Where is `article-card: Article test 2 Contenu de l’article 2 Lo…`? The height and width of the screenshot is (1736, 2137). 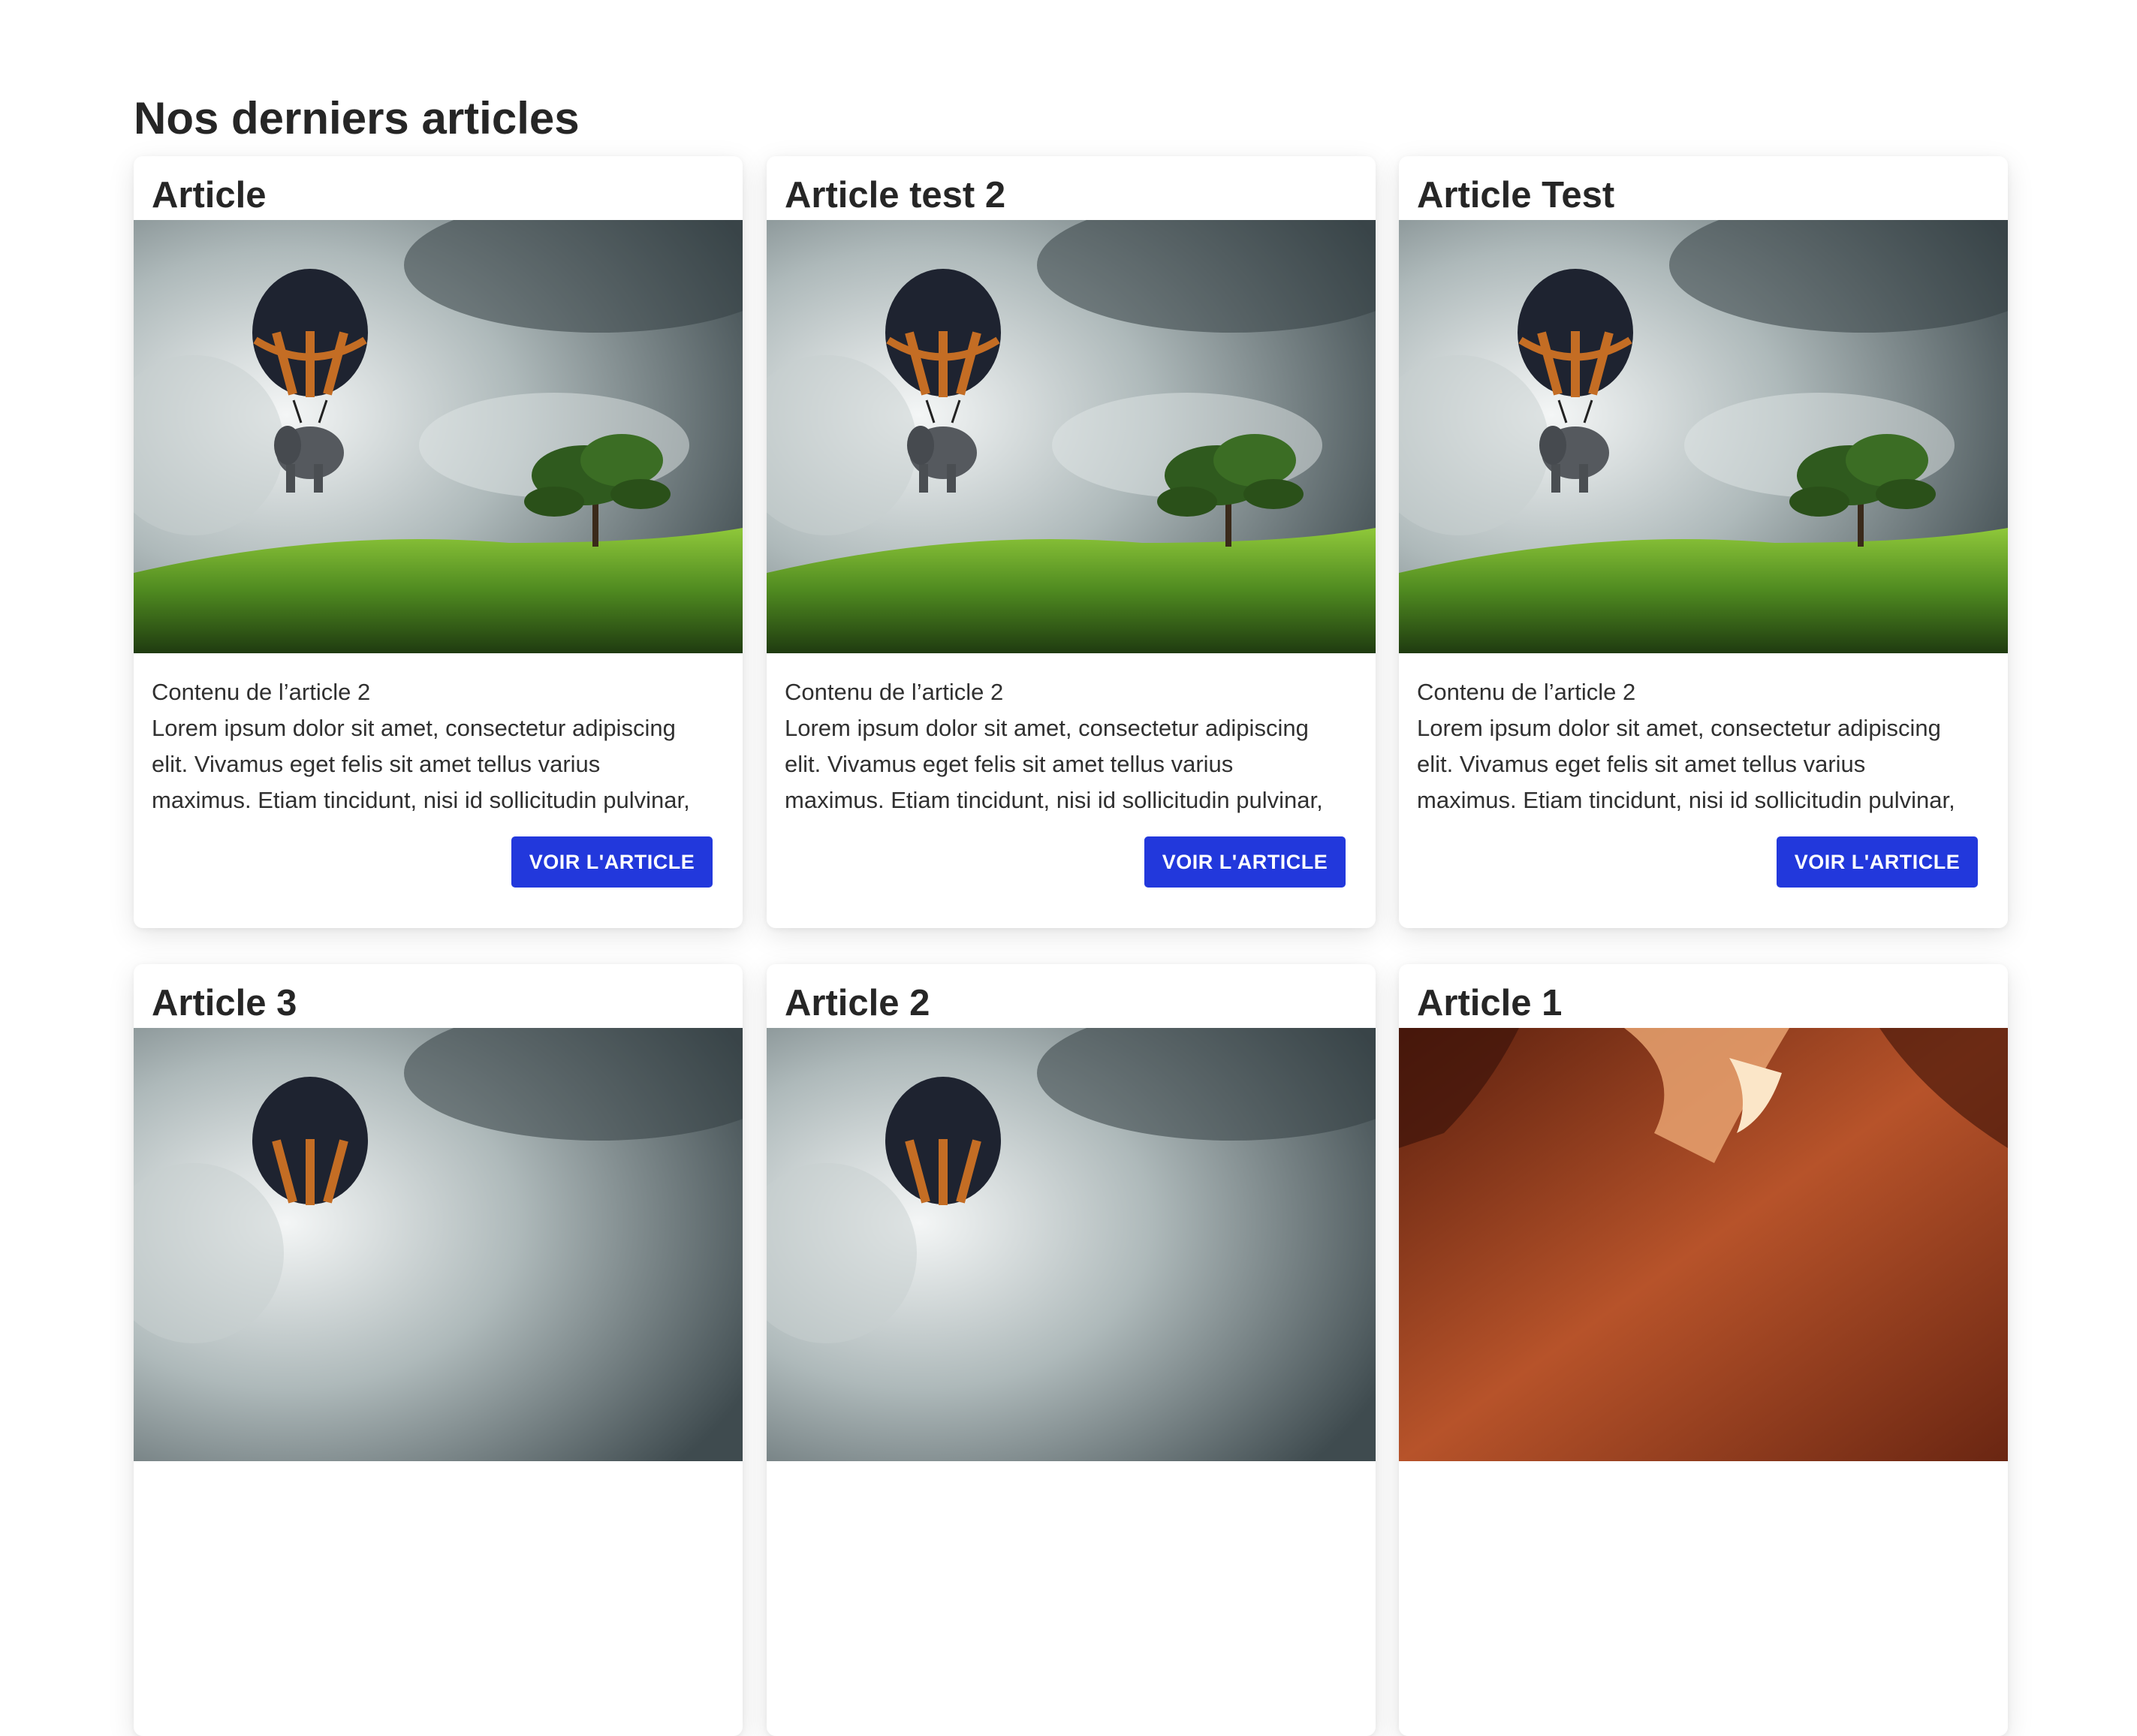 article-card: Article test 2 Contenu de l’article 2 Lo… is located at coordinates (1071, 542).